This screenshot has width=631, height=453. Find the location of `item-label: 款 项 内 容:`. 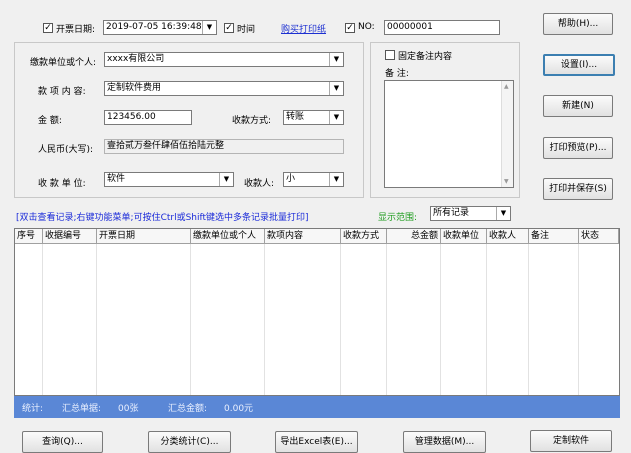

item-label: 款 项 内 容: is located at coordinates (62, 92).